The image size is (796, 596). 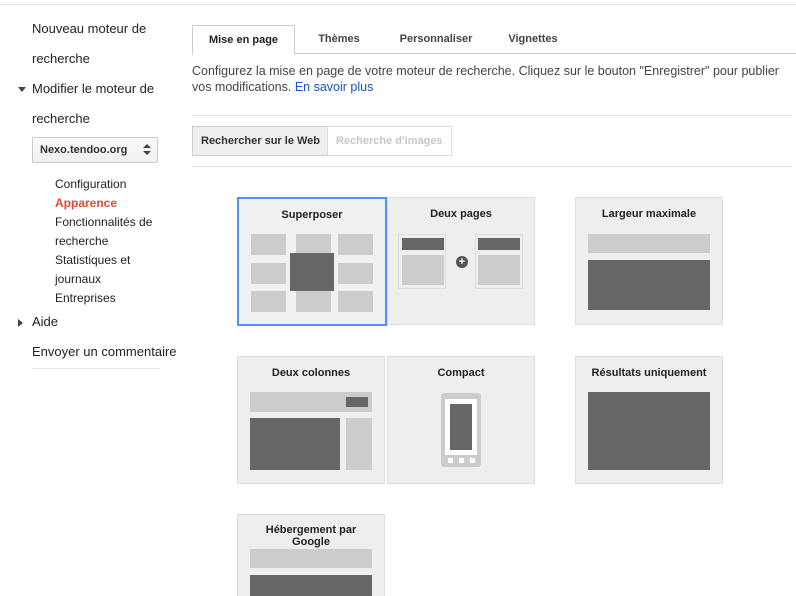 What do you see at coordinates (461, 373) in the screenshot?
I see `layout-title: Compact` at bounding box center [461, 373].